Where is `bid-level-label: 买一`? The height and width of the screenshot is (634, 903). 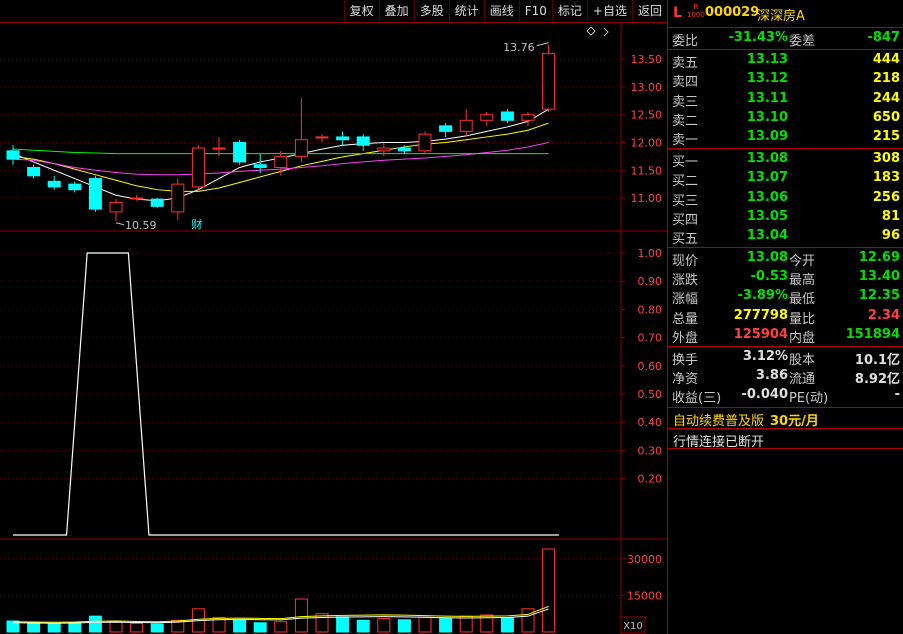 bid-level-label: 买一 is located at coordinates (685, 163).